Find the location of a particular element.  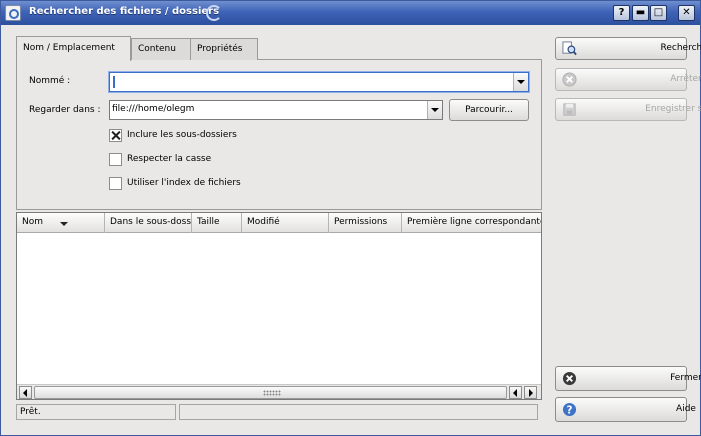

scroll-right-icon is located at coordinates (530, 392).